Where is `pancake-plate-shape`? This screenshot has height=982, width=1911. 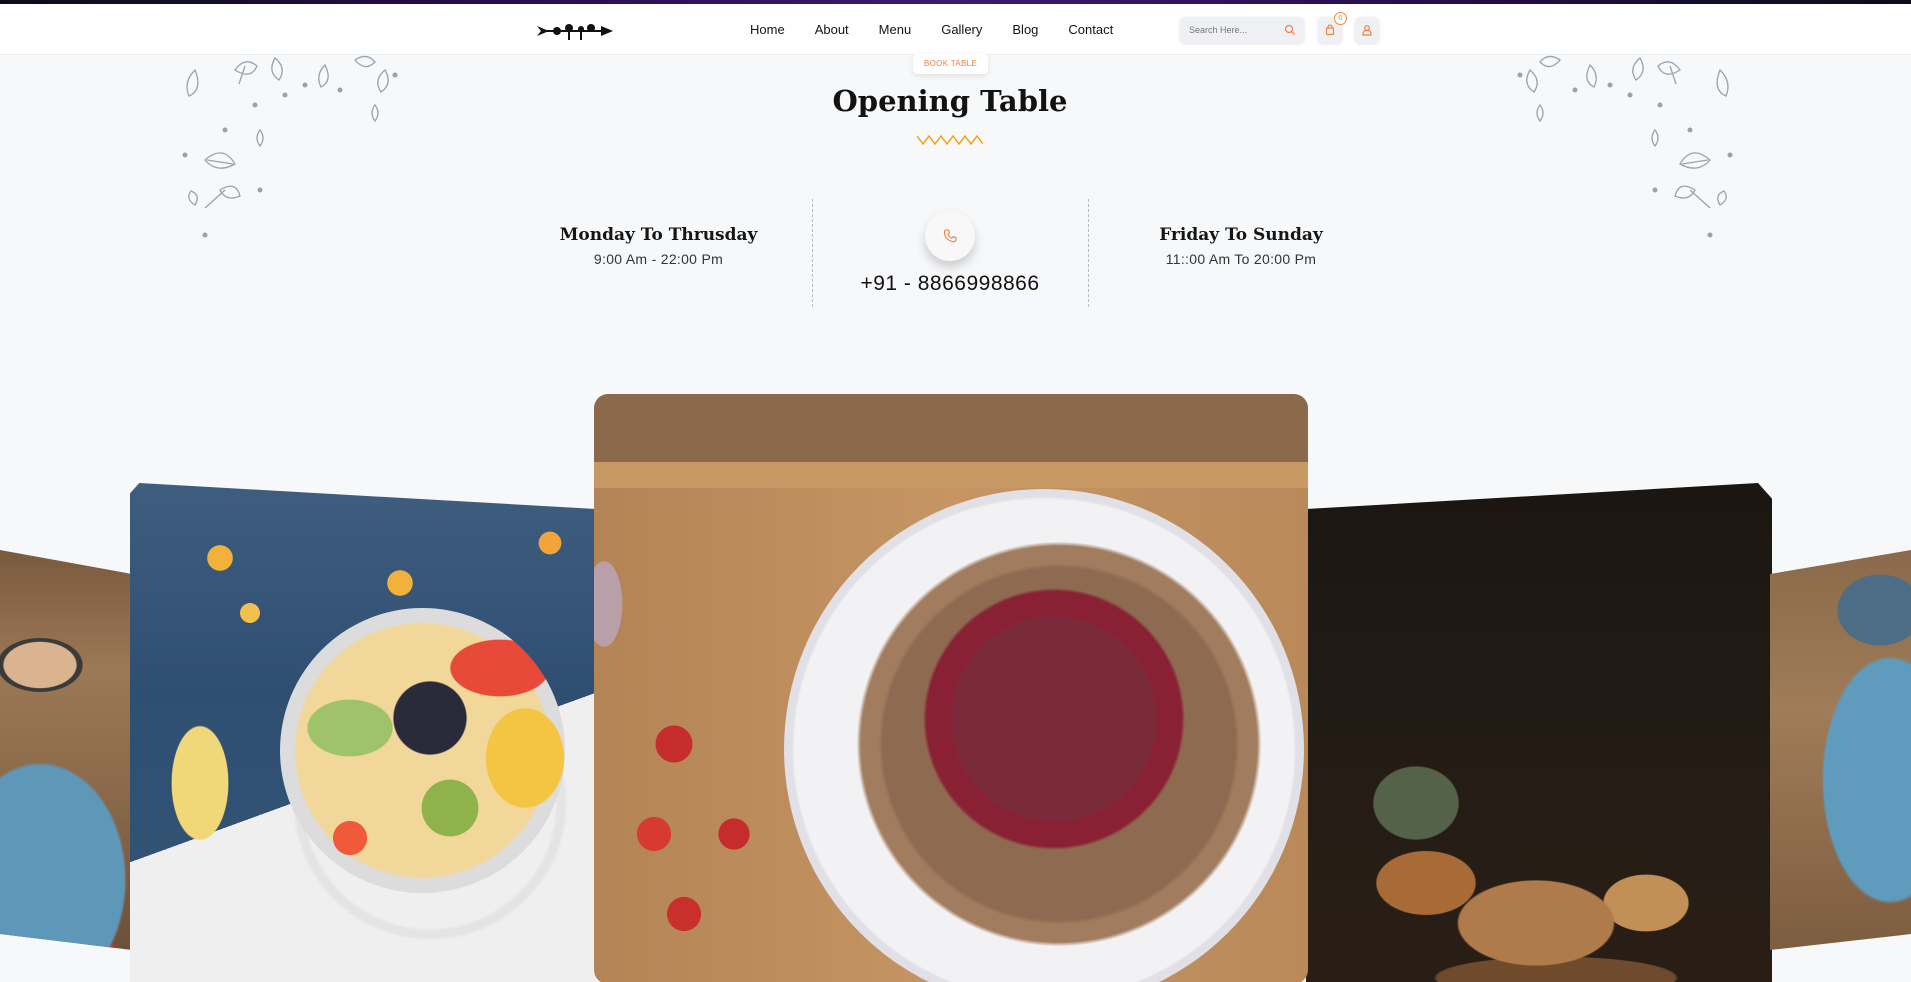
pancake-plate-shape is located at coordinates (1044, 735).